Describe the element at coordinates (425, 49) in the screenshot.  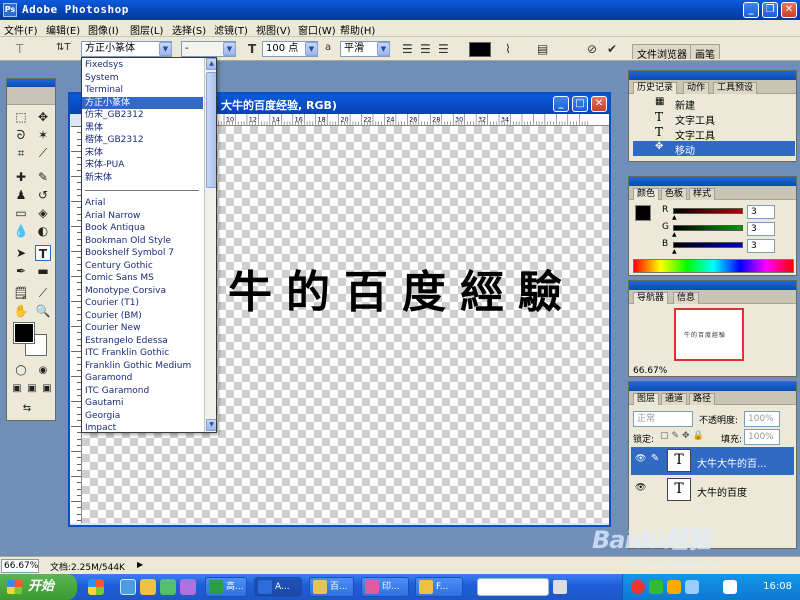
I see `align-center-icon: ☰` at that location.